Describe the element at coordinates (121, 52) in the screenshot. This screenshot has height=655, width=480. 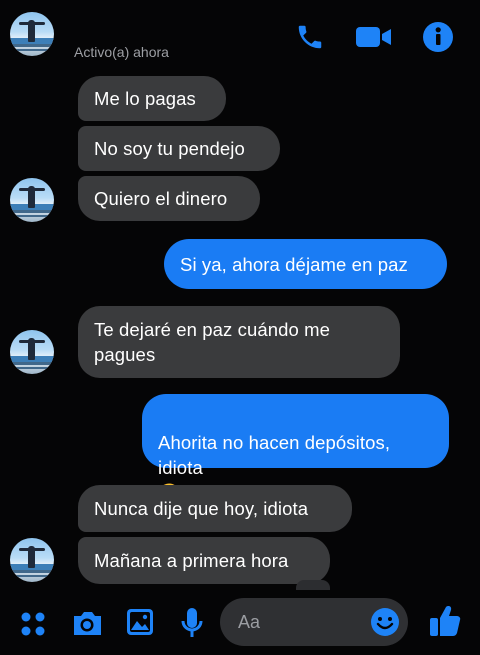
I see `active-status: Activo(a) ahora` at that location.